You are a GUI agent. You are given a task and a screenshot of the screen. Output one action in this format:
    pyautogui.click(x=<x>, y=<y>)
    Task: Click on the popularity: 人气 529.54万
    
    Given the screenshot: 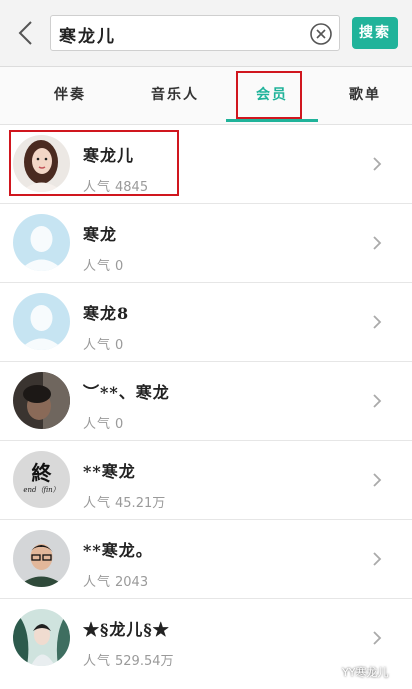 What is the action you would take?
    pyautogui.click(x=128, y=659)
    